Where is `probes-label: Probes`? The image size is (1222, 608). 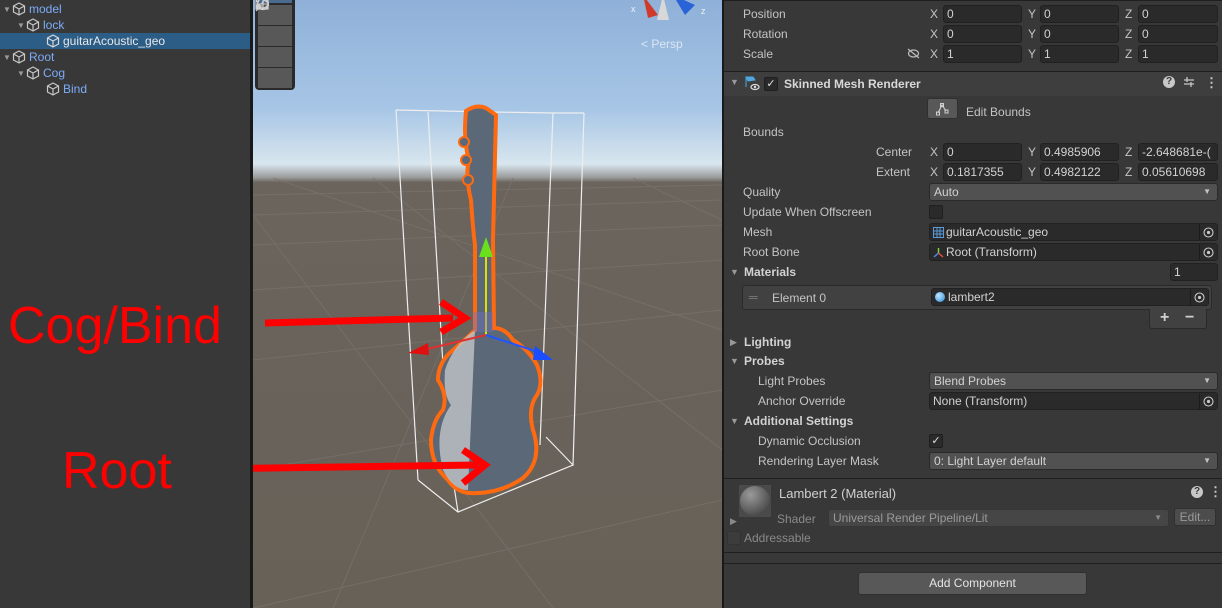
probes-label: Probes is located at coordinates (764, 361).